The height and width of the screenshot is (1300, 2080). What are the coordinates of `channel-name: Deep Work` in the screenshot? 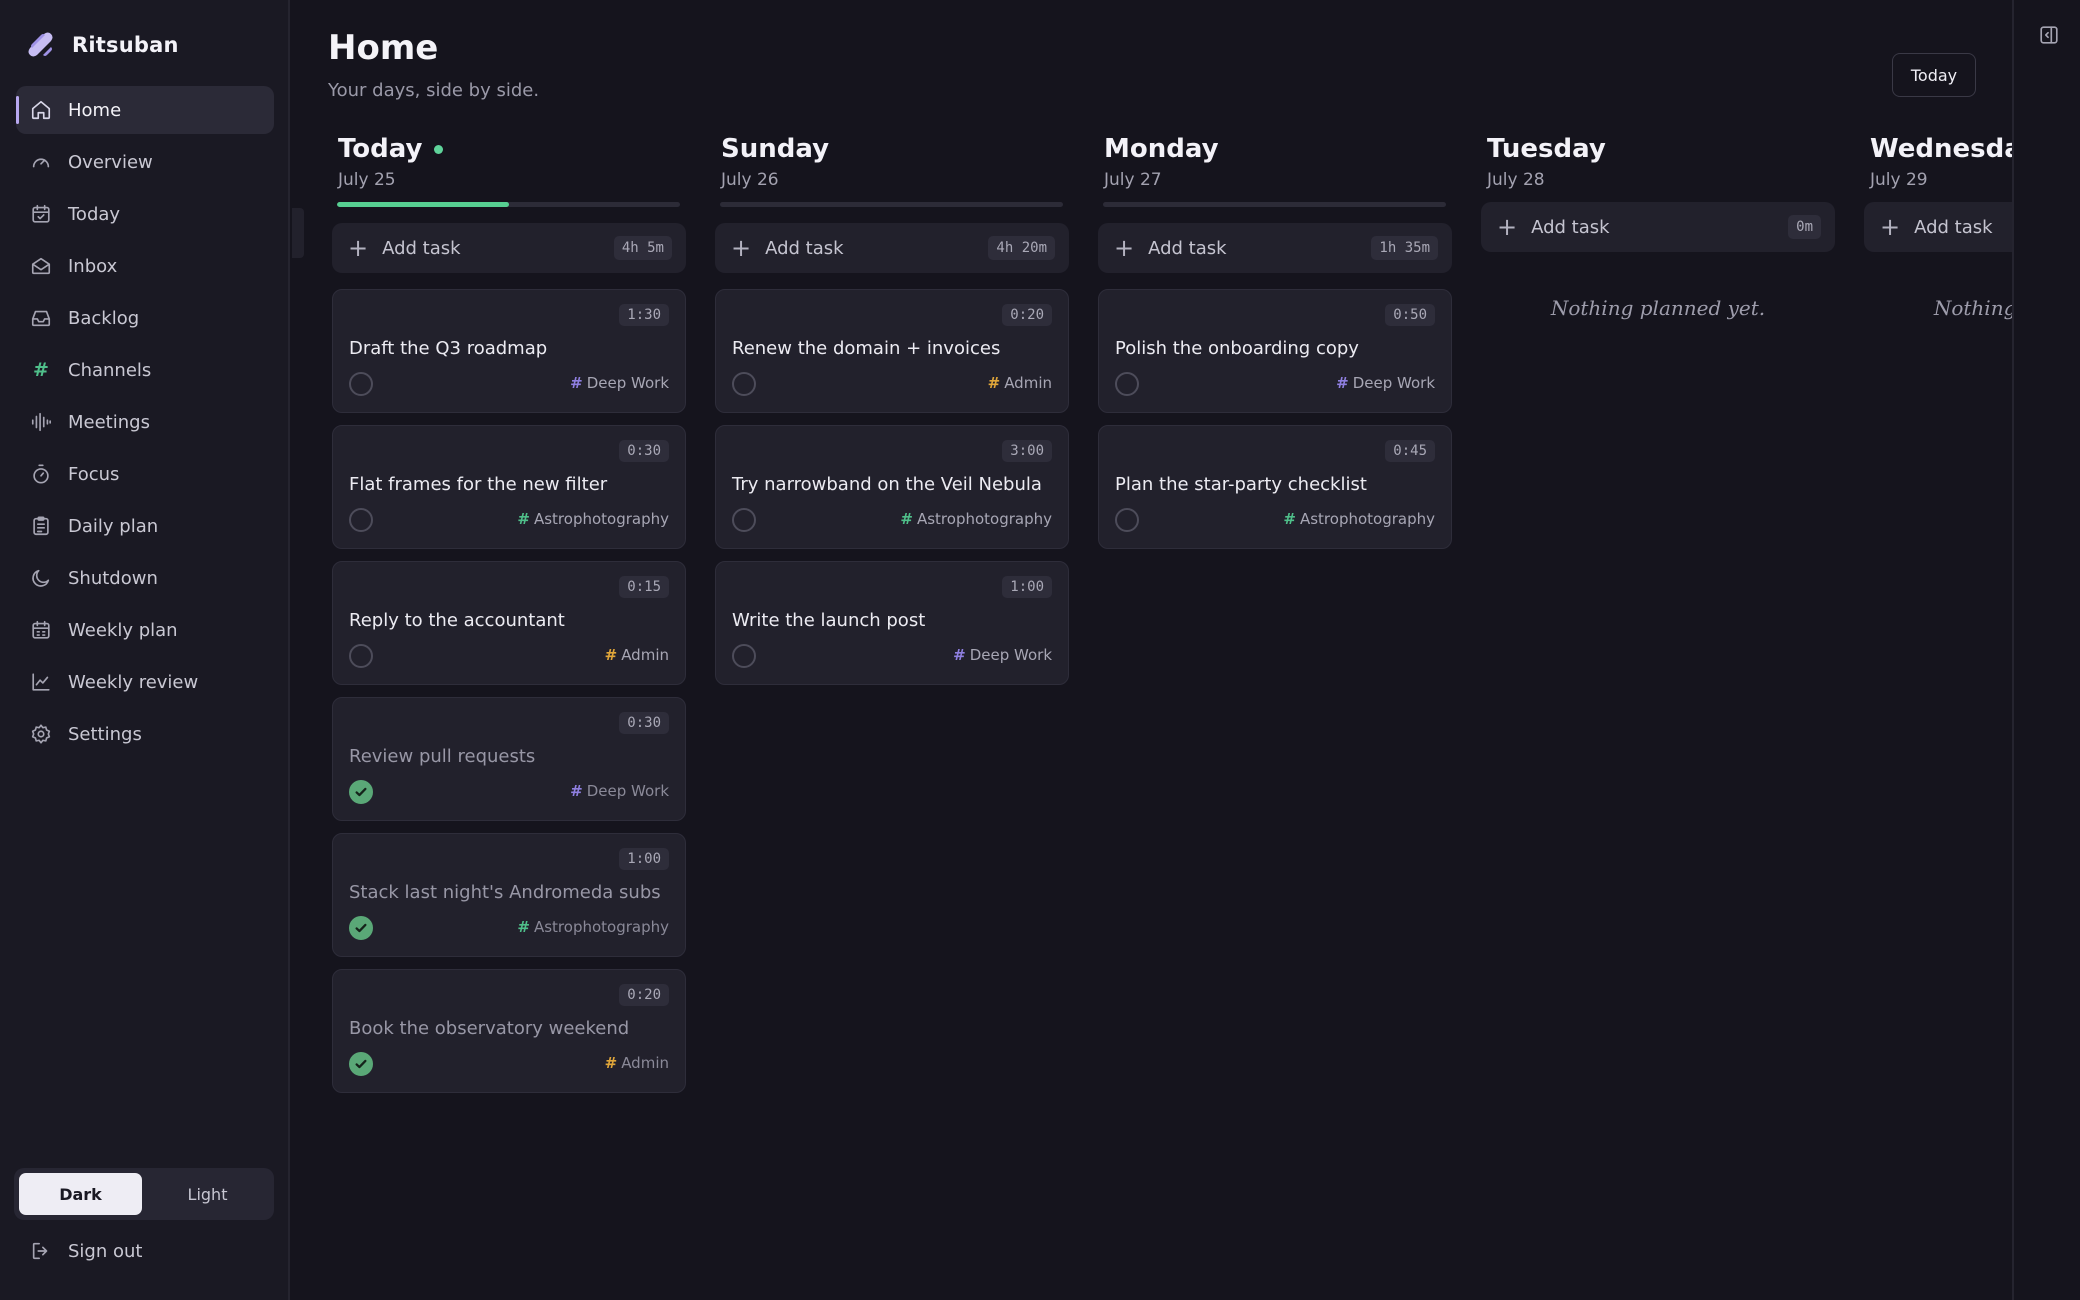 It's located at (1010, 655).